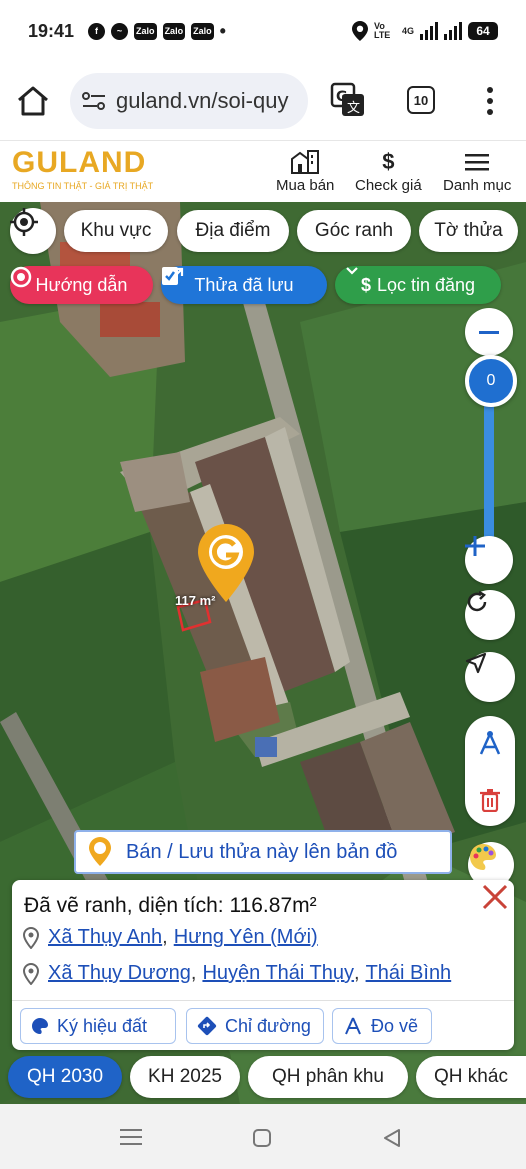 The width and height of the screenshot is (526, 1169). What do you see at coordinates (177, 273) in the screenshot?
I see `external-arrow-icon` at bounding box center [177, 273].